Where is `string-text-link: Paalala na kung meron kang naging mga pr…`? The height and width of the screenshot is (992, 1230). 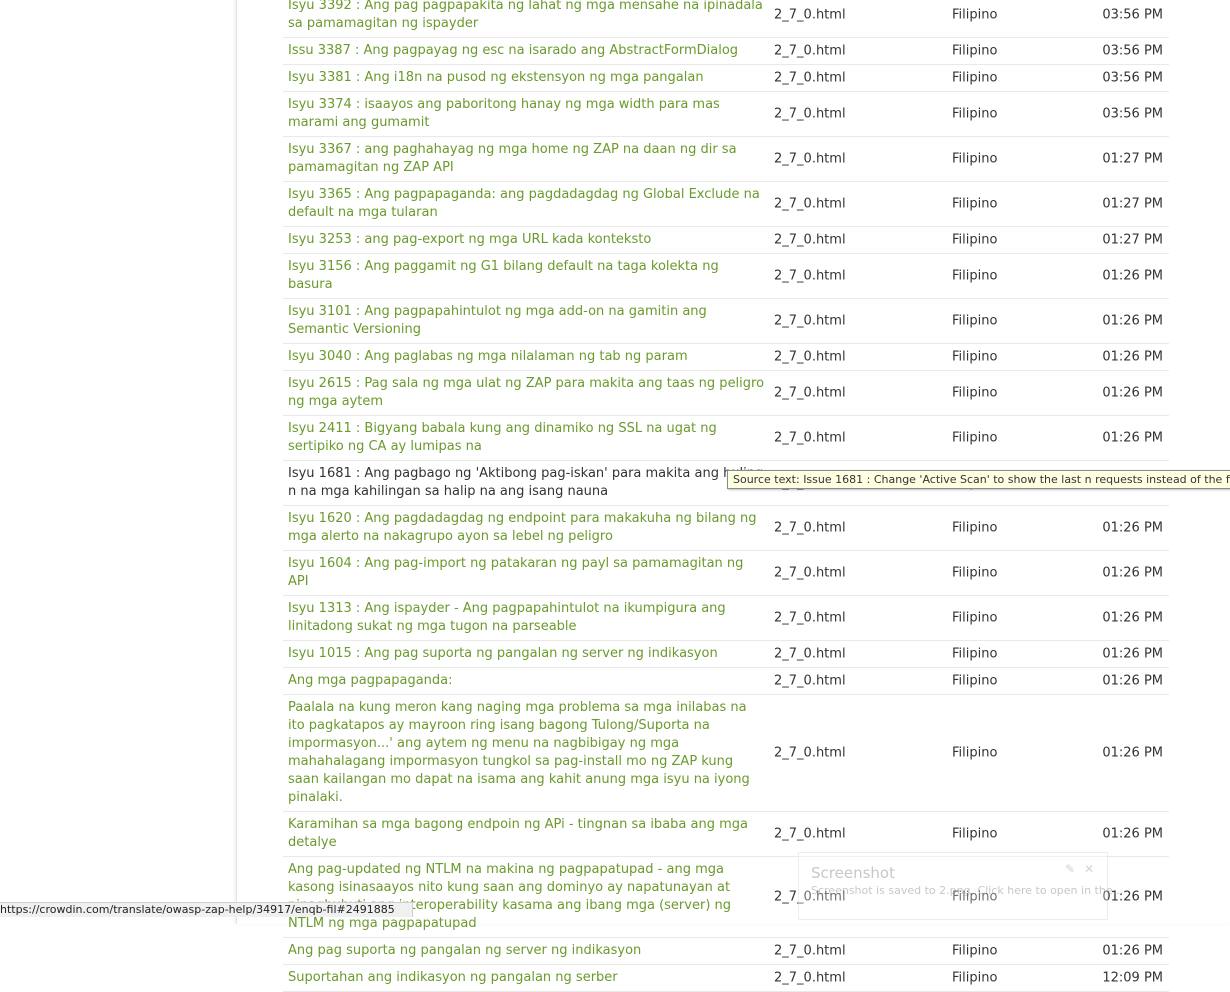
string-text-link: Paalala na kung meron kang naging mga pr… is located at coordinates (524, 753).